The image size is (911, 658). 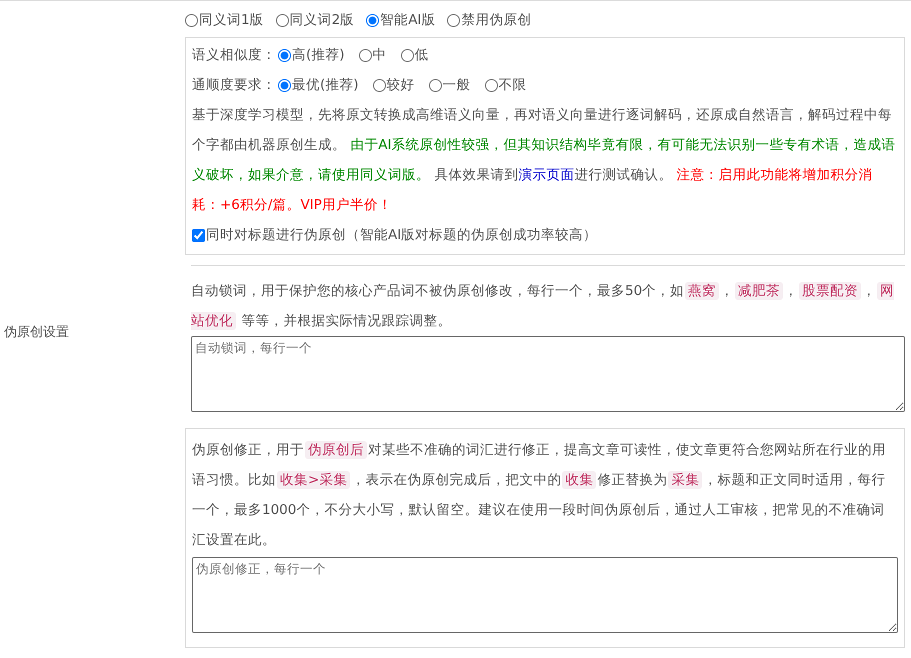 I want to click on description-text: 伪原创修正，用于 伪原创后 对某些不准确的词汇进行修正，提高文章可读性，使文章更符合您网站所在行业的用语习惯。比如 收集>采集 ，表示在伪原创完成后，把文中的 收集 修正替换为 采集 ，标题和正文同时适用，每行一个，最多1000个，不分大小写，默认留空。建议在使用一段时间伪原创后，通过人工审核，把常见的不准确词汇设置在此。, so click(x=539, y=495).